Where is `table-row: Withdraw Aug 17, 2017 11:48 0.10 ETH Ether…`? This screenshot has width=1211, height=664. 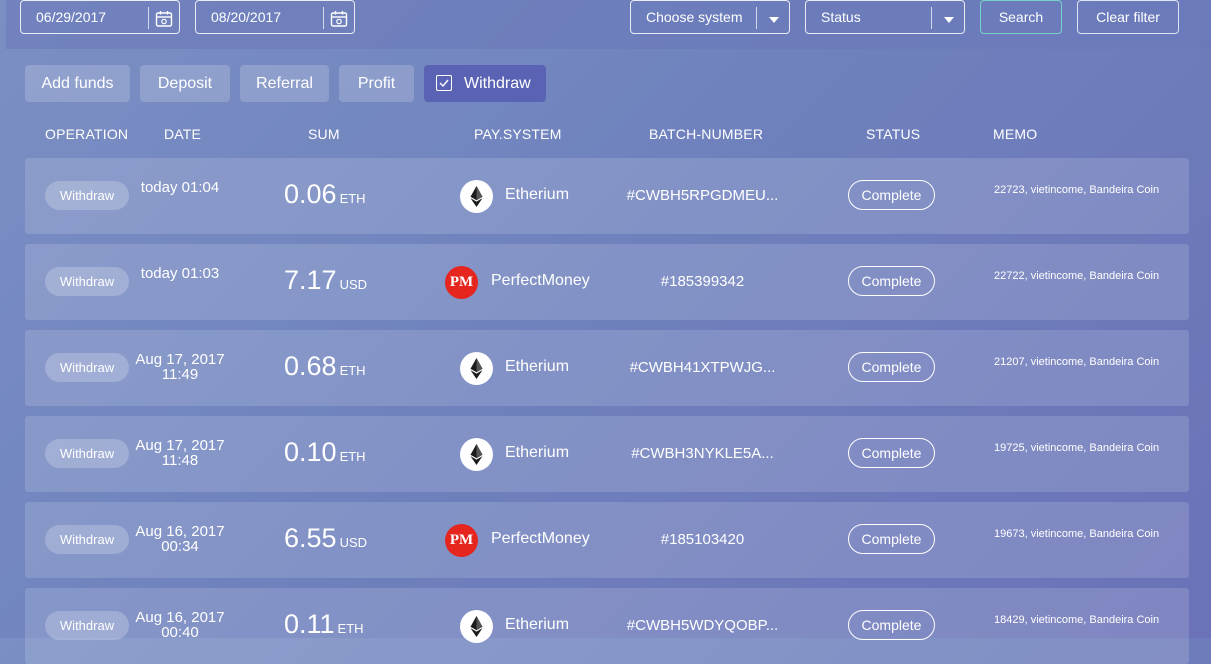 table-row: Withdraw Aug 17, 2017 11:48 0.10 ETH Ether… is located at coordinates (607, 454).